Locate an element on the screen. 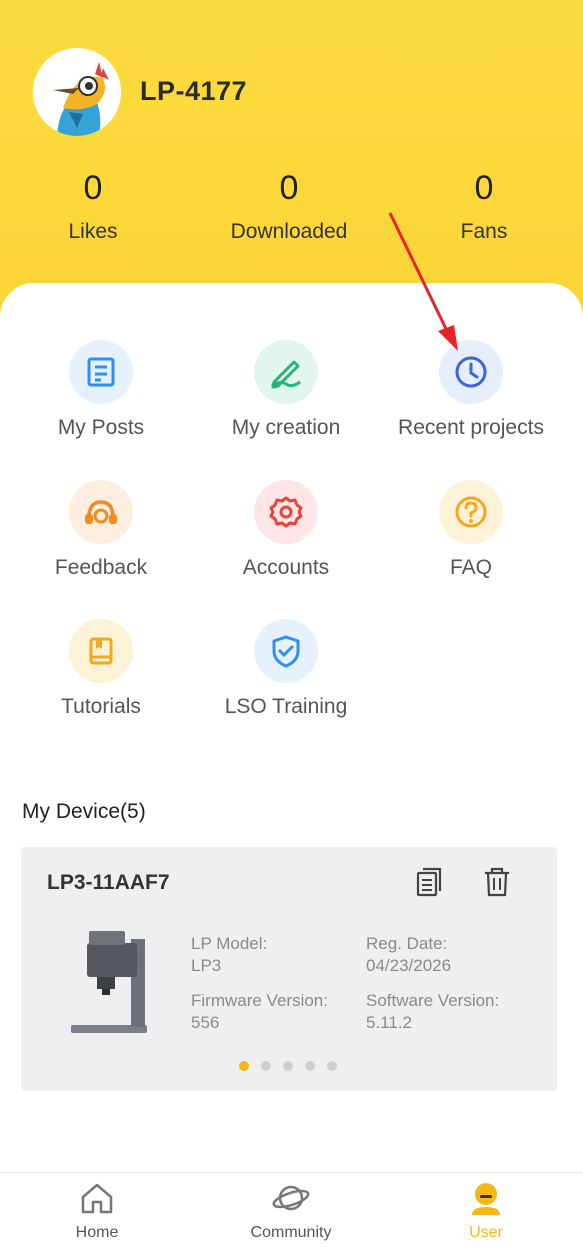 The height and width of the screenshot is (1250, 583). document-icon is located at coordinates (101, 372).